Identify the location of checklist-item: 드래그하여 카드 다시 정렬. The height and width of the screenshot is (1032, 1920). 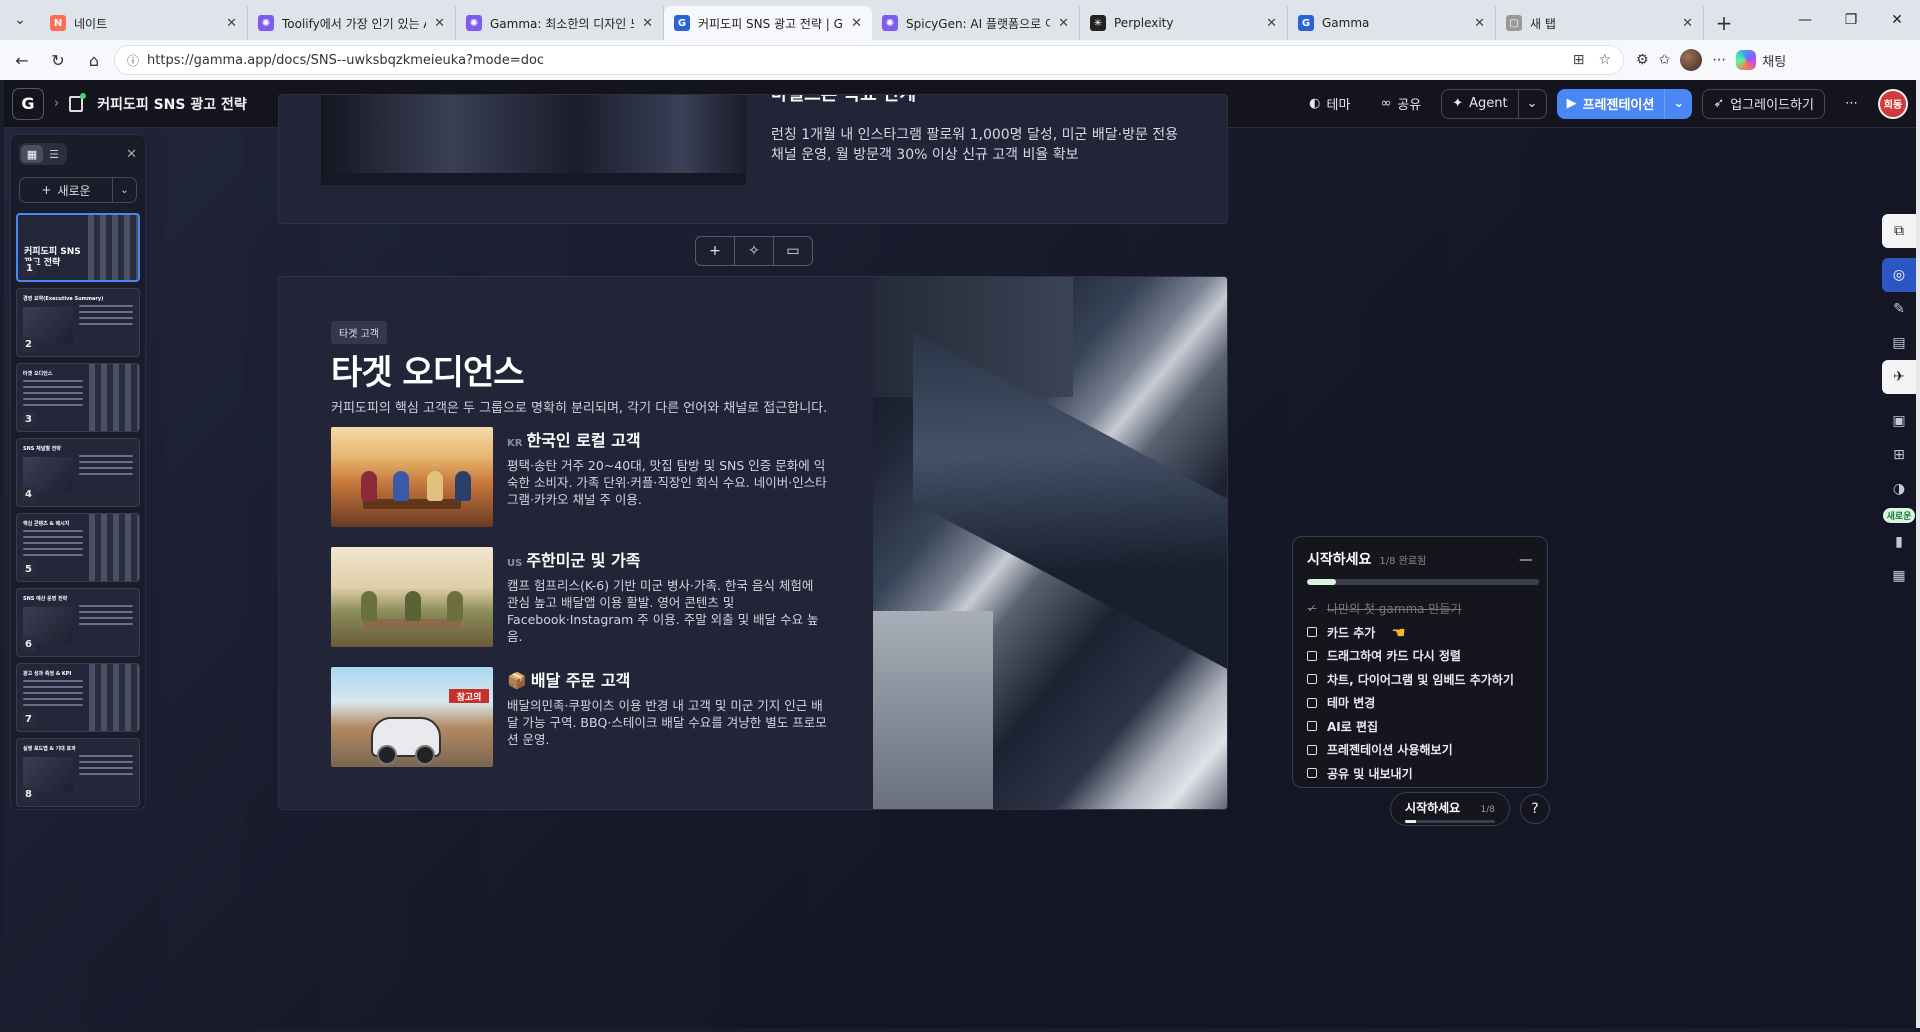
(1420, 656).